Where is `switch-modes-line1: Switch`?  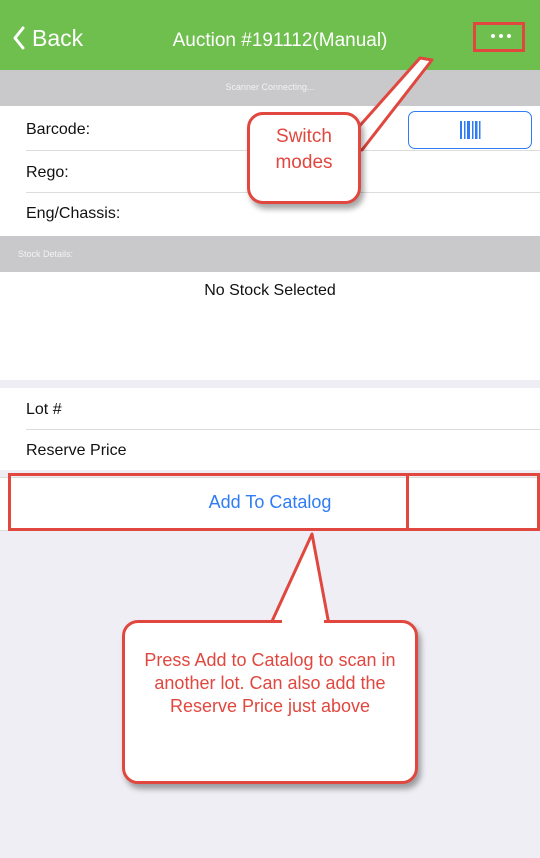
switch-modes-line1: Switch is located at coordinates (304, 136).